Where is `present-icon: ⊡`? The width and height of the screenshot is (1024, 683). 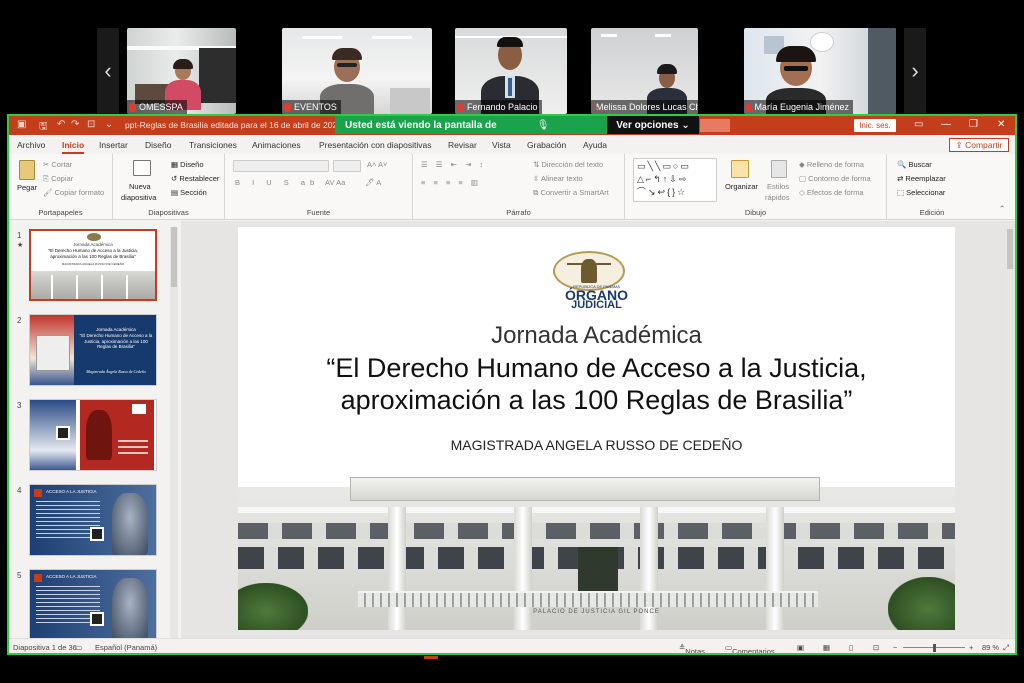
present-icon: ⊡ is located at coordinates (91, 124).